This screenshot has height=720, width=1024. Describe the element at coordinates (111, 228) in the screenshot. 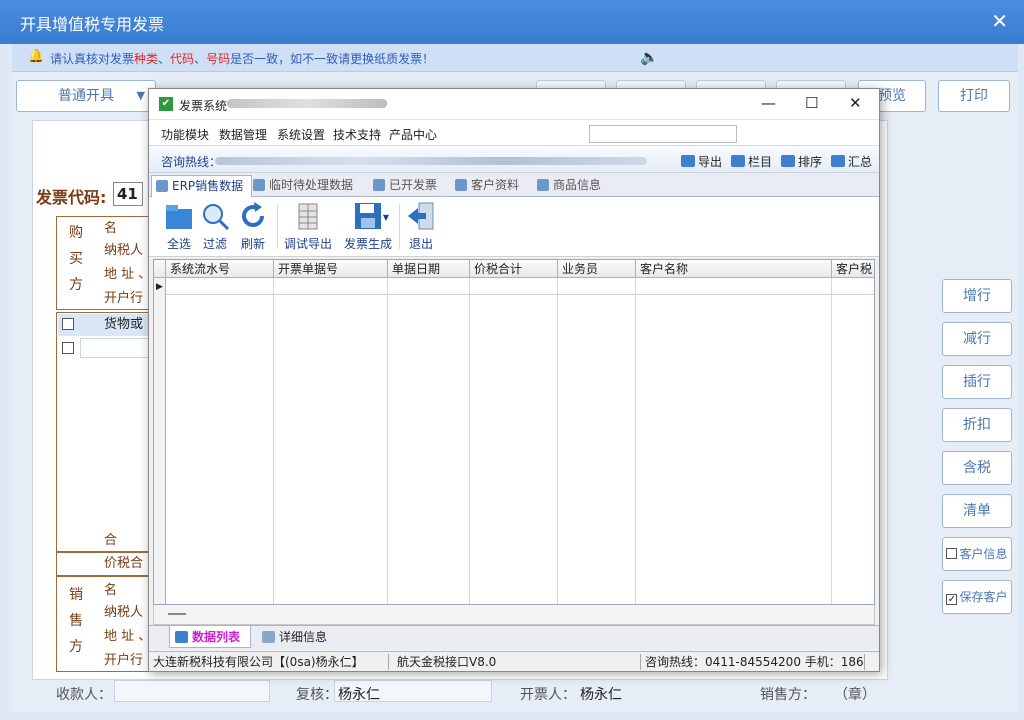

I see `buyer-name-label: 名` at that location.